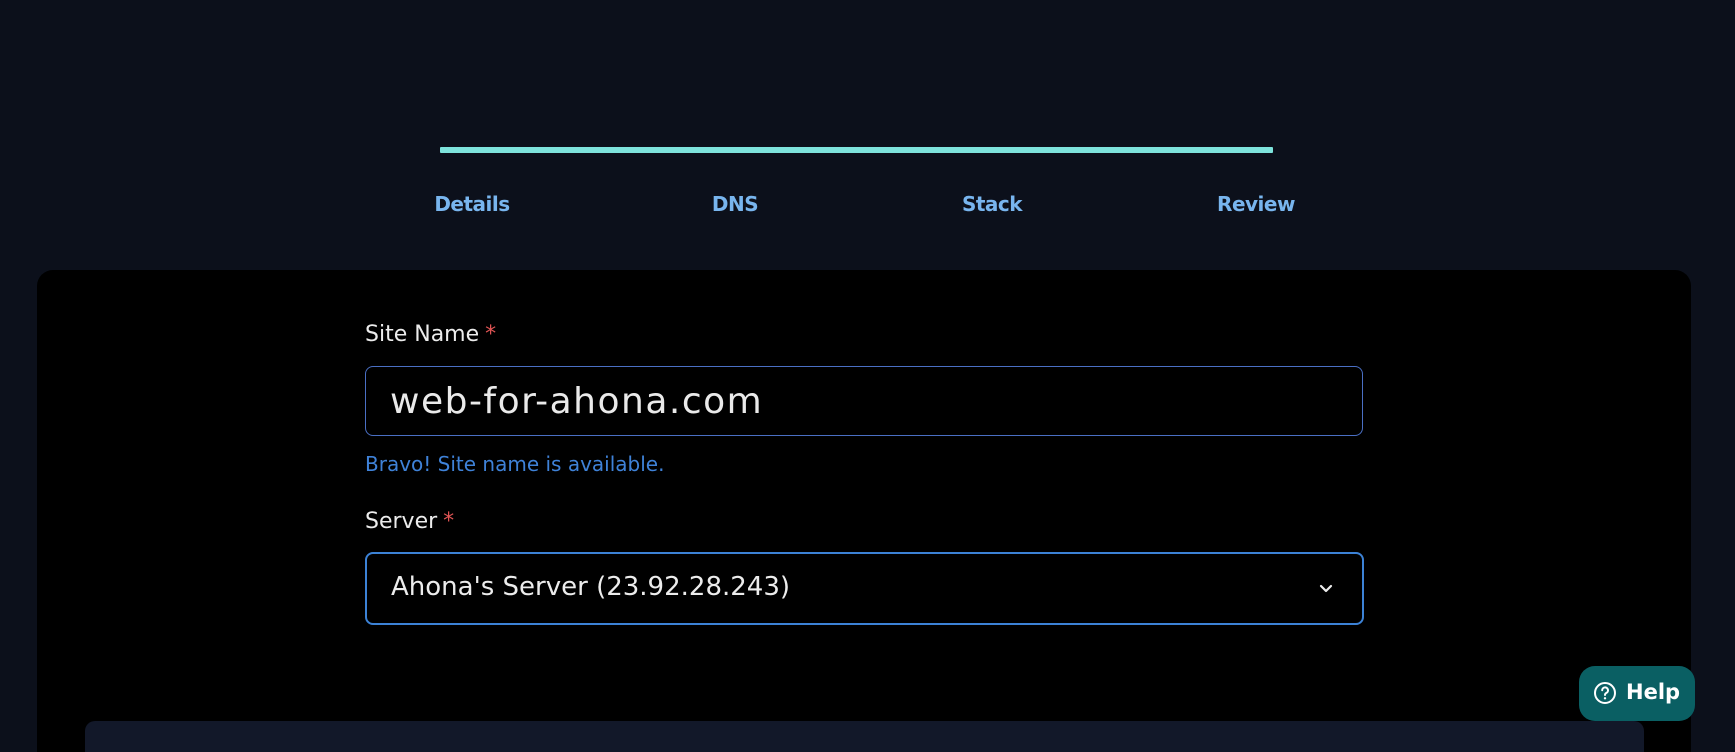  I want to click on step-details: Details, so click(472, 204).